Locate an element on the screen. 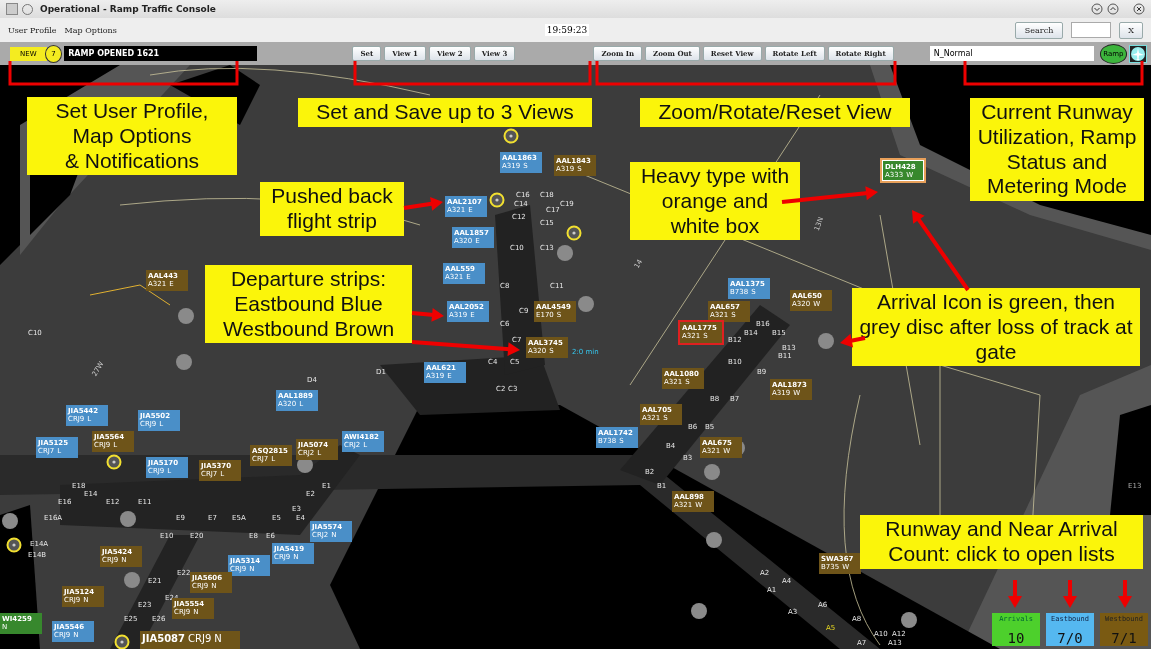 Image resolution: width=1151 pixels, height=649 pixels. flight-strip: JIA5087 CRJ9 N is located at coordinates (190, 640).